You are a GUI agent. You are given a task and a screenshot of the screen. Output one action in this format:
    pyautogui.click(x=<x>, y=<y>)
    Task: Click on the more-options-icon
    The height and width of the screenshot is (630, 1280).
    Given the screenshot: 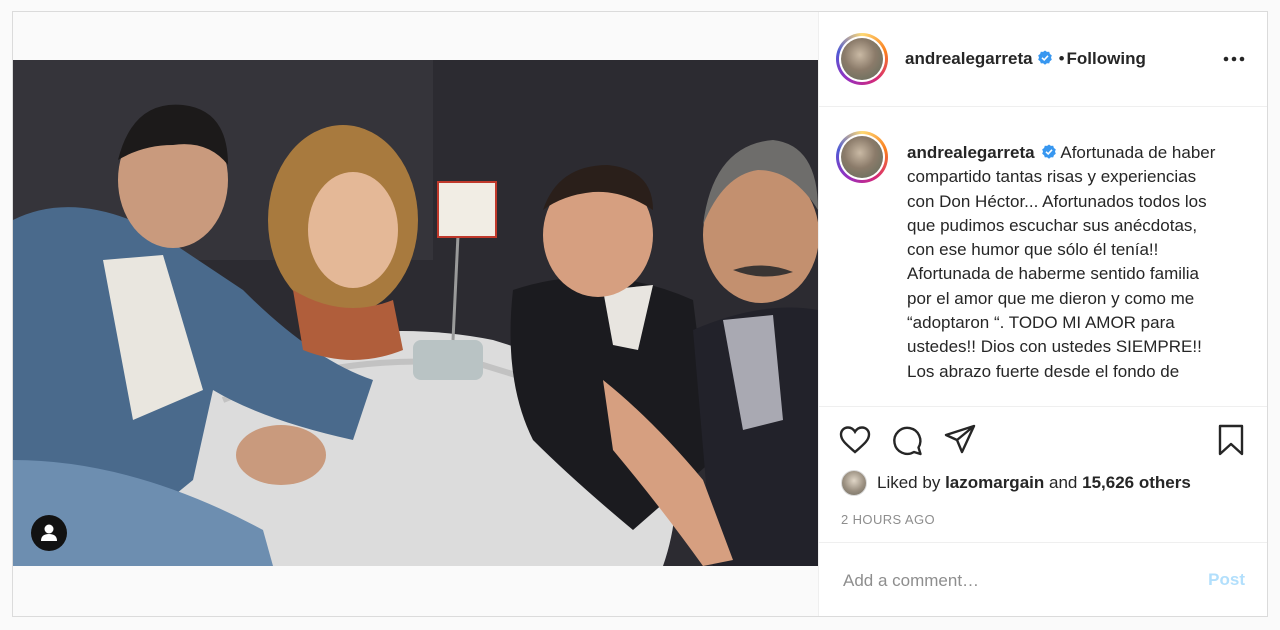 What is the action you would take?
    pyautogui.click(x=1234, y=59)
    